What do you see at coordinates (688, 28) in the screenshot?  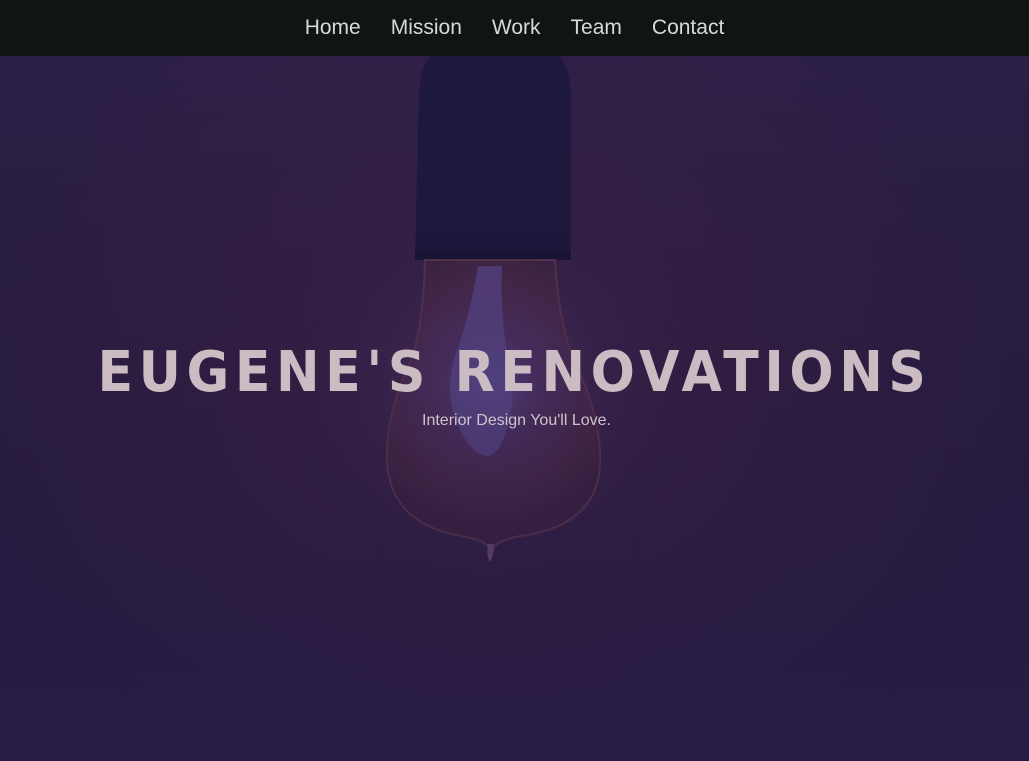 I see `nav-link-contact: Contact` at bounding box center [688, 28].